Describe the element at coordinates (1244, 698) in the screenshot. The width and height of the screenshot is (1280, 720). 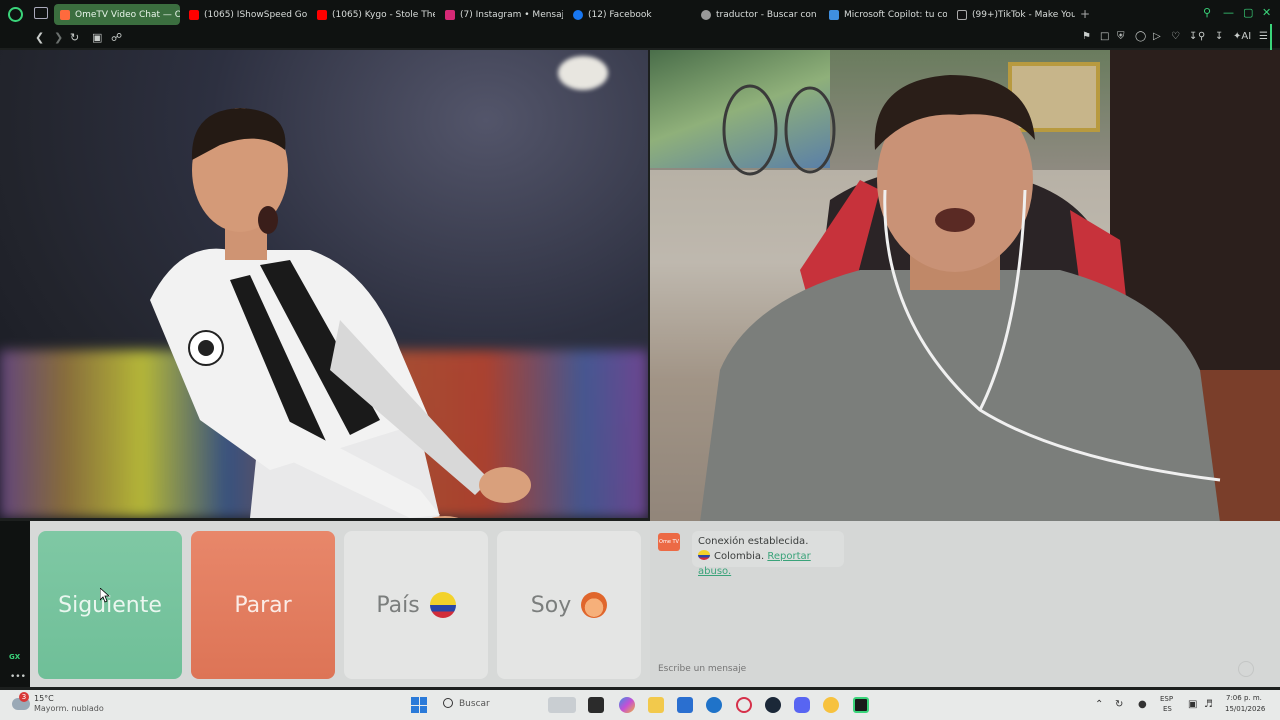
I see `clock-time: 7:06 p. m.` at that location.